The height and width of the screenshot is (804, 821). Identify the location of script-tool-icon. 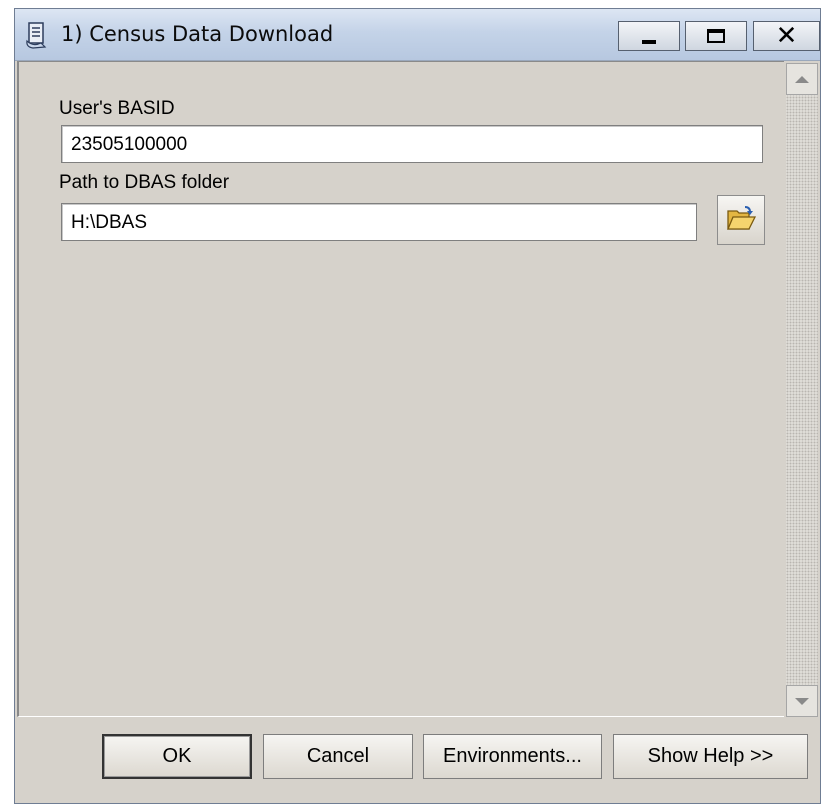
(37, 35).